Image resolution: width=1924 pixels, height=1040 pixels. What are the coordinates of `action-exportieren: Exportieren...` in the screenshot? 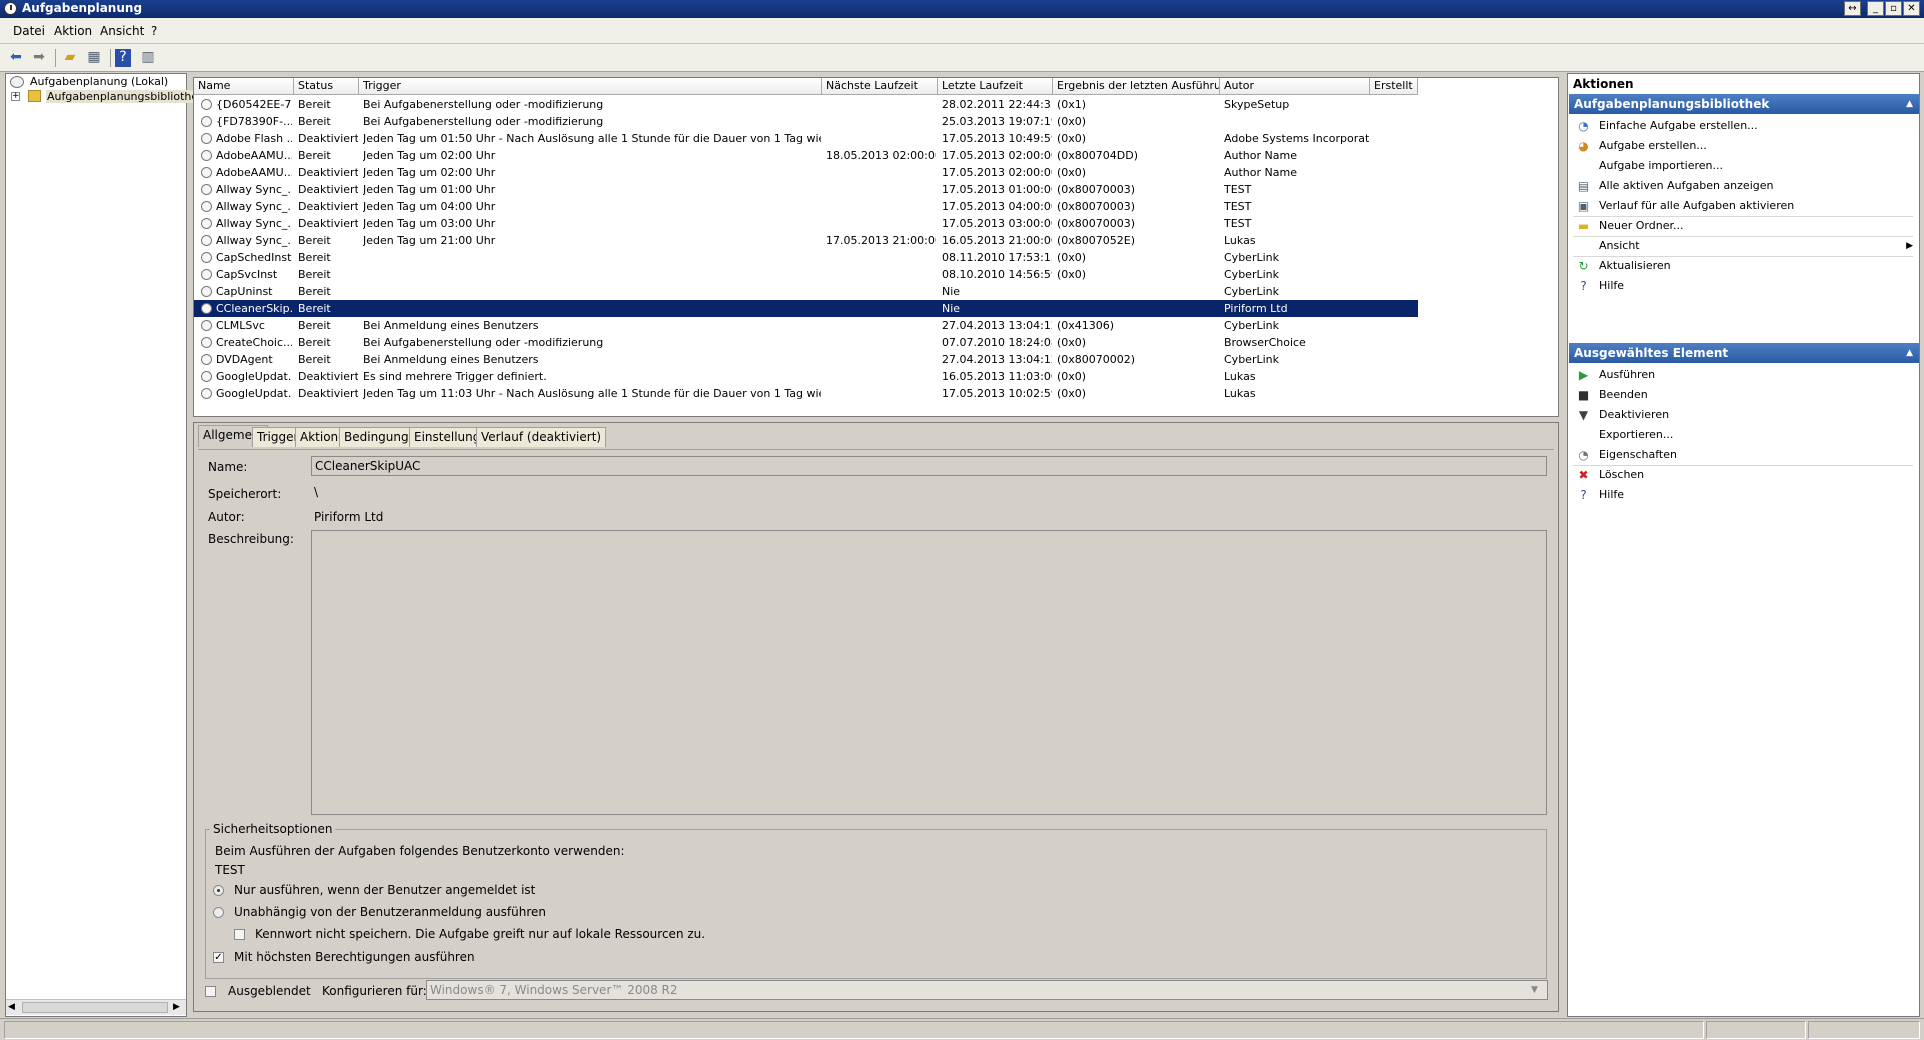 It's located at (1744, 435).